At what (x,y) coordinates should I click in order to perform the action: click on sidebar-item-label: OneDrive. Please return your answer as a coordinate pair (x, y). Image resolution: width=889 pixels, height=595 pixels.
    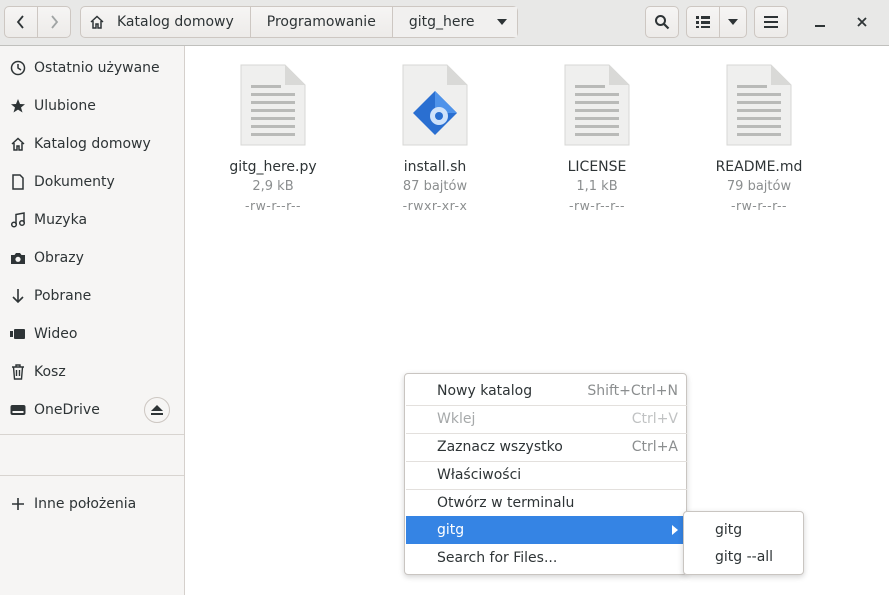
    Looking at the image, I should click on (67, 410).